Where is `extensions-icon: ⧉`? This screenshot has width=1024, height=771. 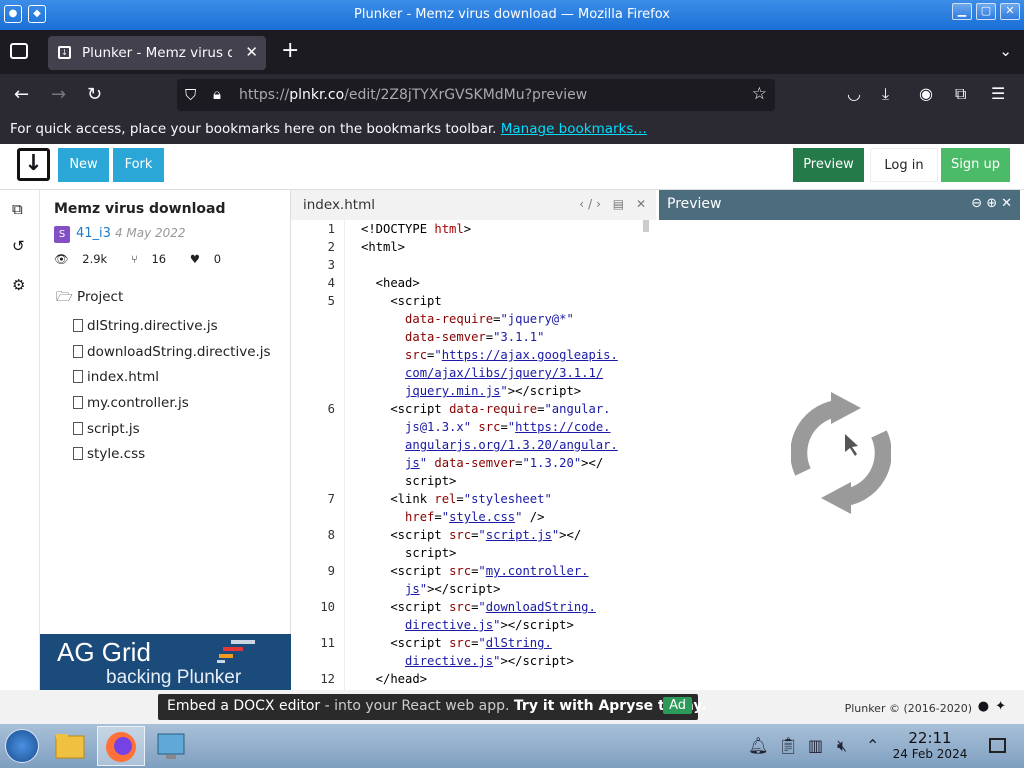 extensions-icon: ⧉ is located at coordinates (960, 94).